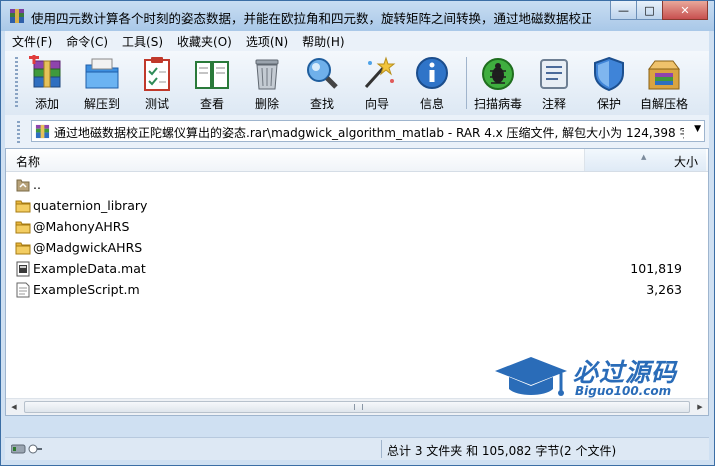 This screenshot has height=466, width=715. Describe the element at coordinates (323, 41) in the screenshot. I see `menu-help: 帮助(H)` at that location.